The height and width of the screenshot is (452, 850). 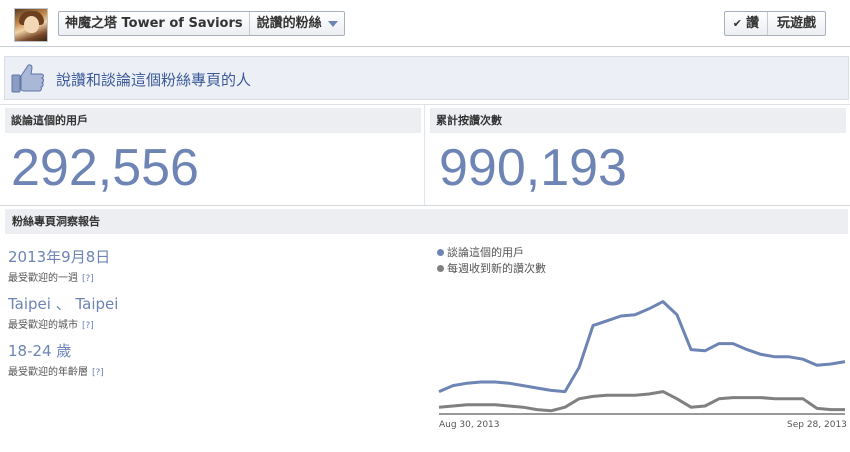 I want to click on insight-popular-week: 2013年9月8日 最受歡迎的一週 [?], so click(x=59, y=265).